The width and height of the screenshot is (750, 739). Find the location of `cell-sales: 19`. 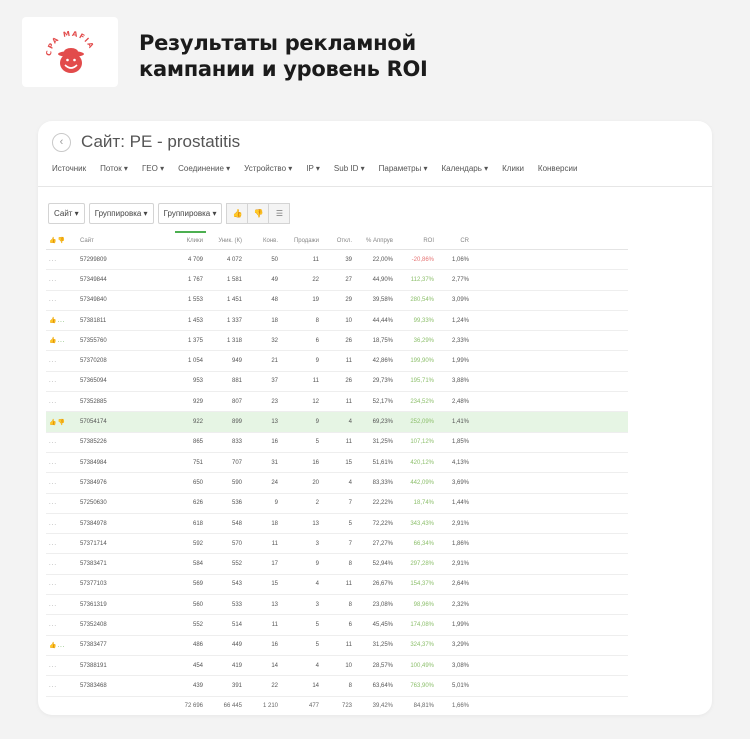

cell-sales: 19 is located at coordinates (301, 300).